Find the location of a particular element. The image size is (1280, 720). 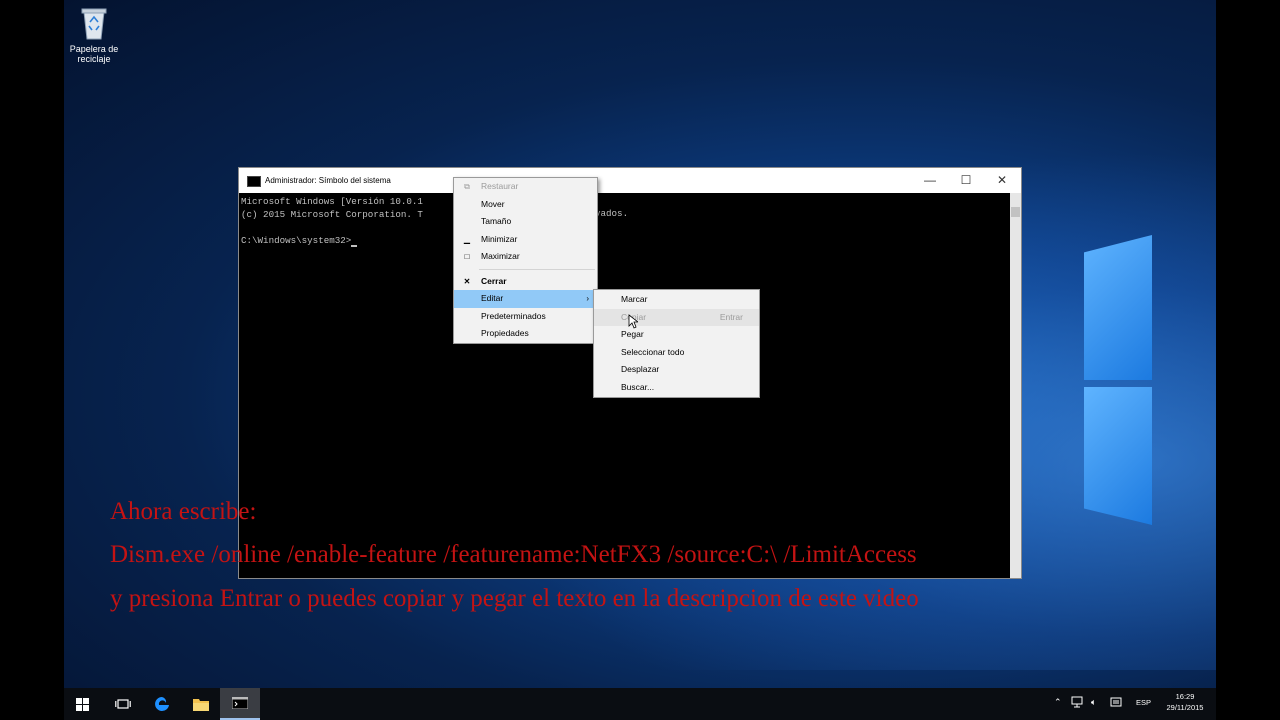

cmd-icon is located at coordinates (240, 703).